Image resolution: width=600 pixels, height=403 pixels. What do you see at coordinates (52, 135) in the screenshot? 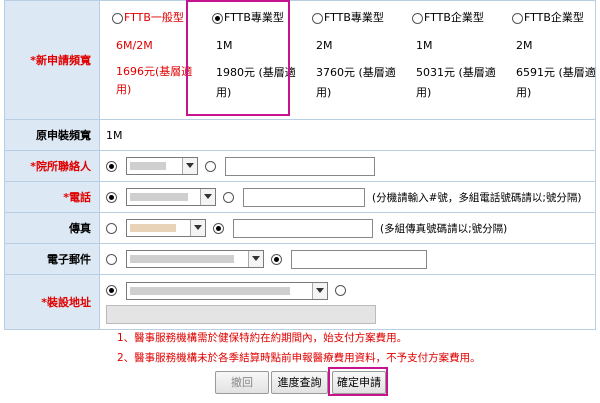
I see `original-bandwidth-label: 原申裝頻寬` at bounding box center [52, 135].